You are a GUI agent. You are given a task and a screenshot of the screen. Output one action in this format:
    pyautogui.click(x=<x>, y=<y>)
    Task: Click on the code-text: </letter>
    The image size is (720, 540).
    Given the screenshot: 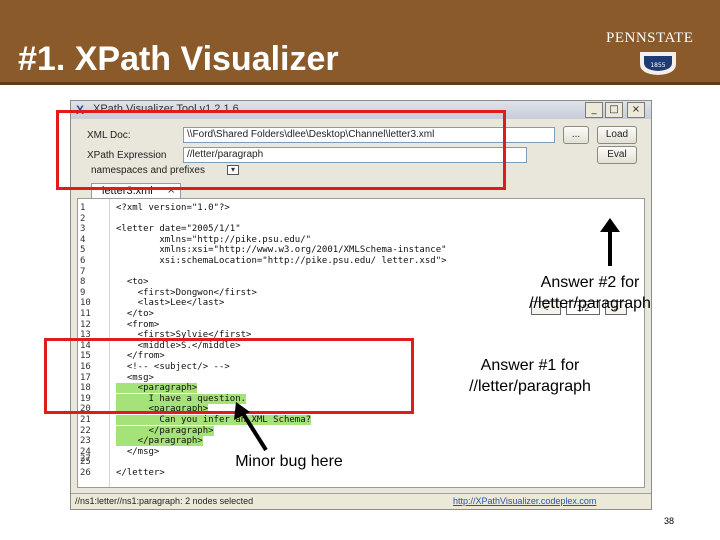 What is the action you would take?
    pyautogui.click(x=140, y=473)
    